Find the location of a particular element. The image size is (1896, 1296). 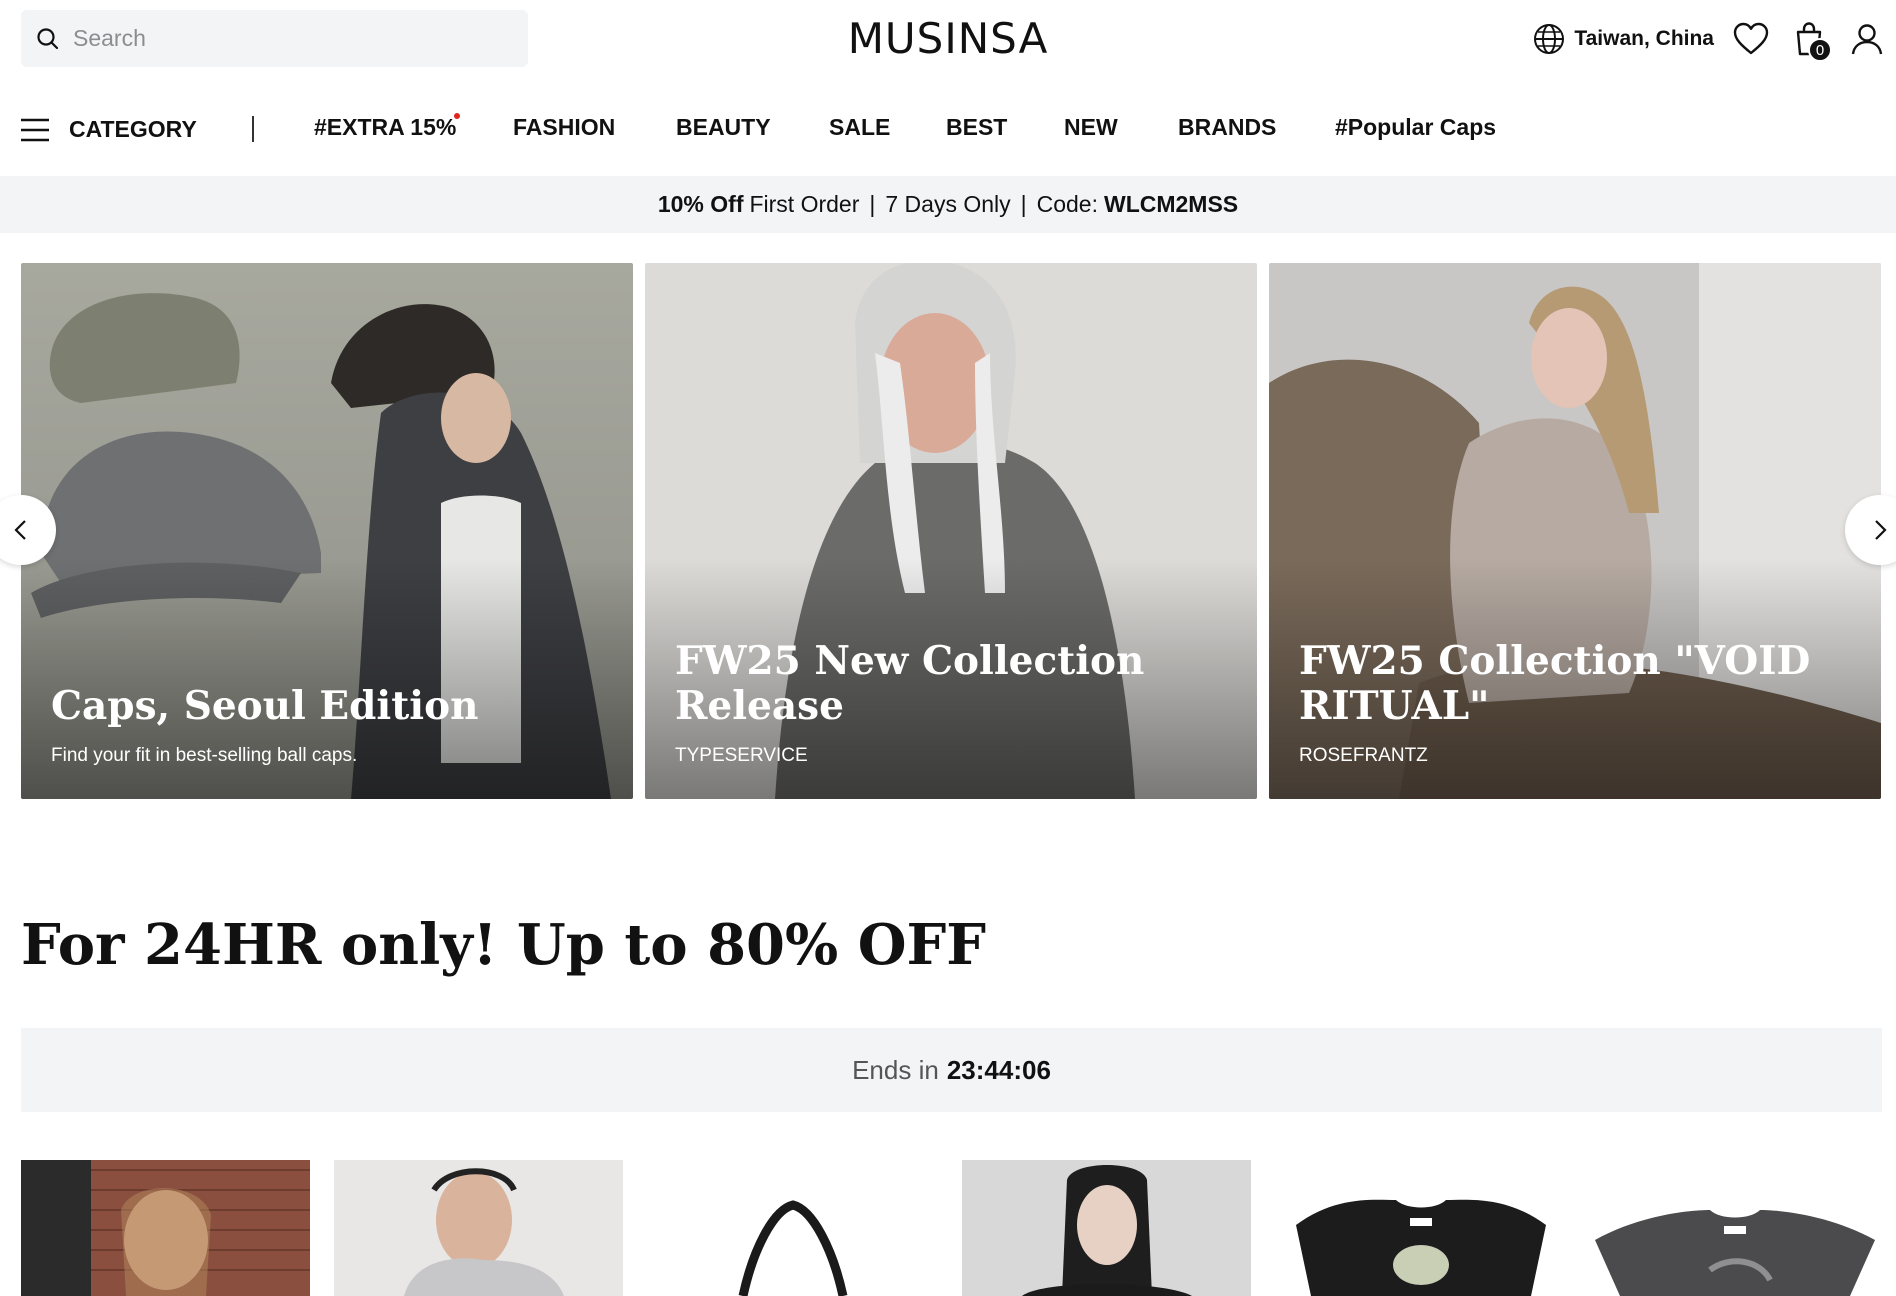

chevron-right-icon is located at coordinates (1881, 530).